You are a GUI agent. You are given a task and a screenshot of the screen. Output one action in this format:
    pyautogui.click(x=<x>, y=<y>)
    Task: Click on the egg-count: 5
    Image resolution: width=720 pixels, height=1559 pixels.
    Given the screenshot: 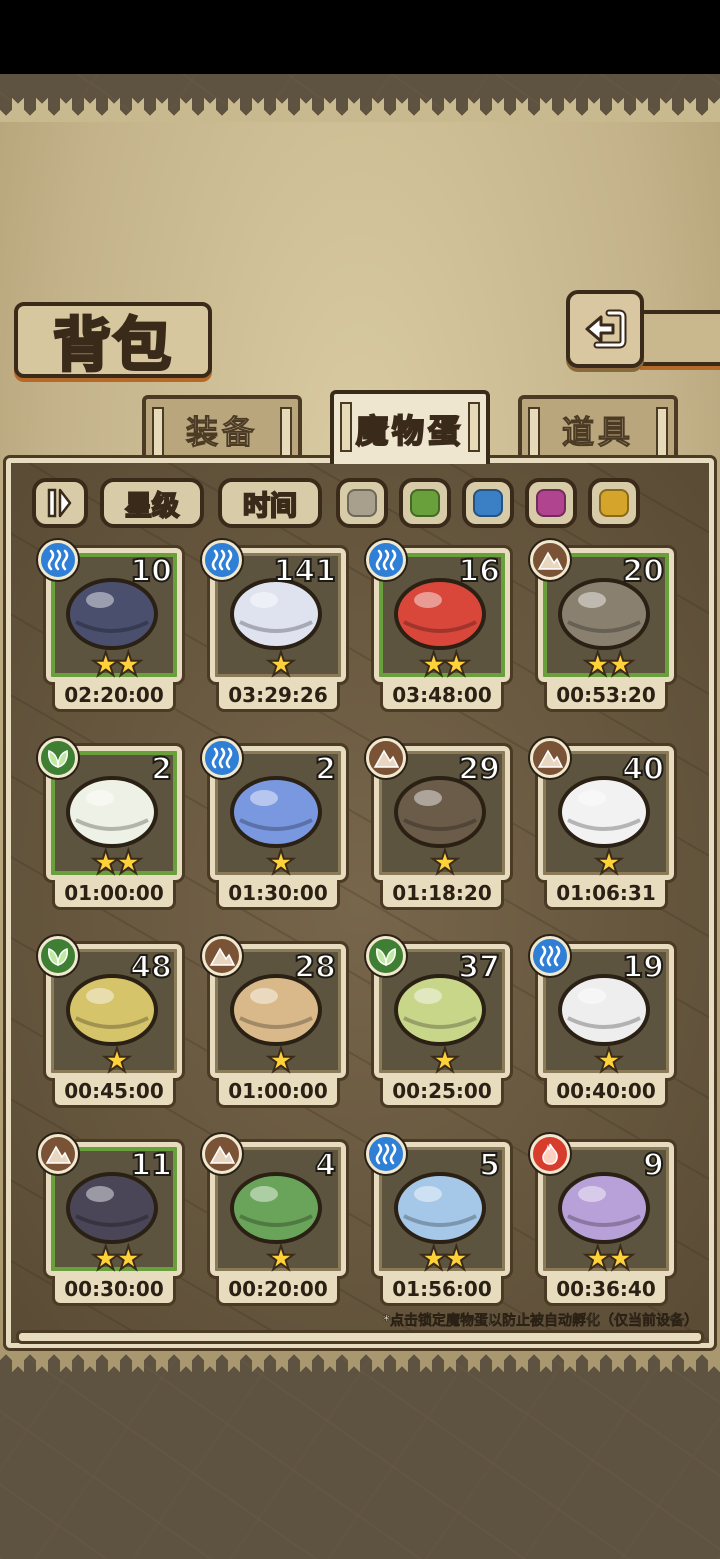 What is the action you would take?
    pyautogui.click(x=489, y=1165)
    